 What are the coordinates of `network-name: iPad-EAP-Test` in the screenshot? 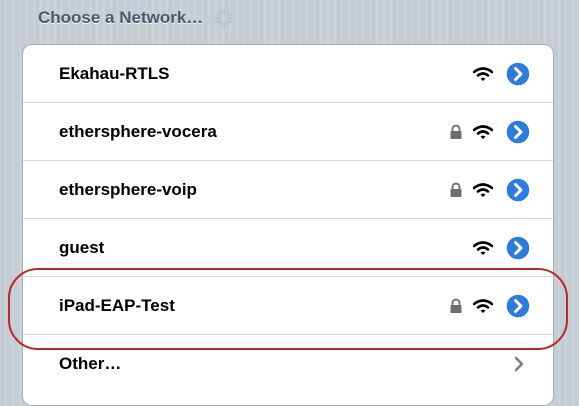 It's located at (117, 305).